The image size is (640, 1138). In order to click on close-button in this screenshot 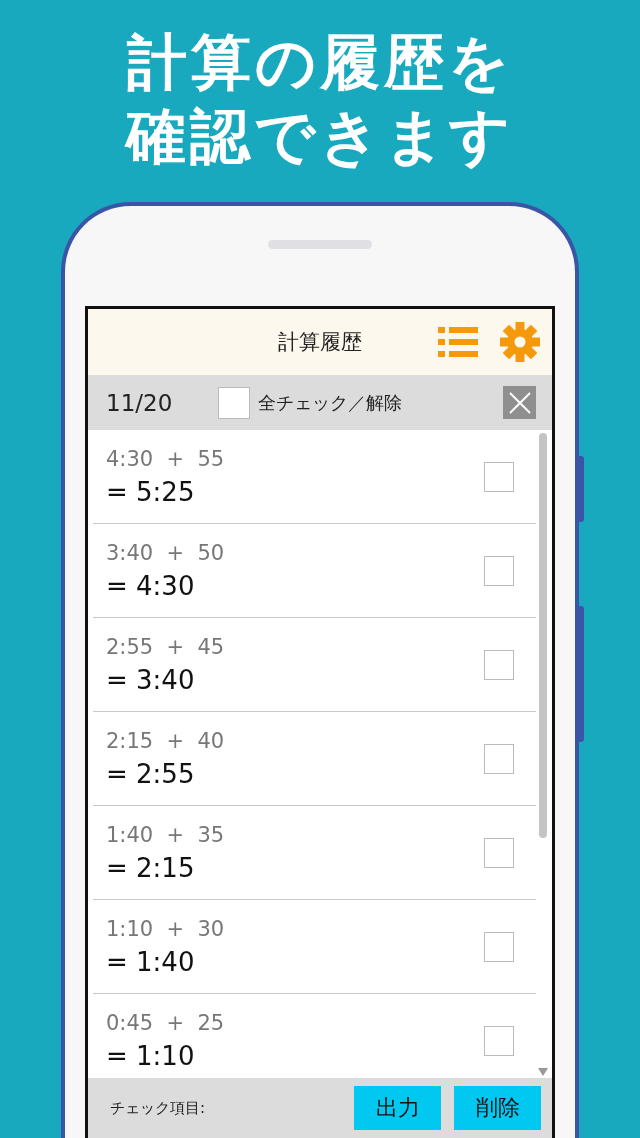, I will do `click(519, 402)`.